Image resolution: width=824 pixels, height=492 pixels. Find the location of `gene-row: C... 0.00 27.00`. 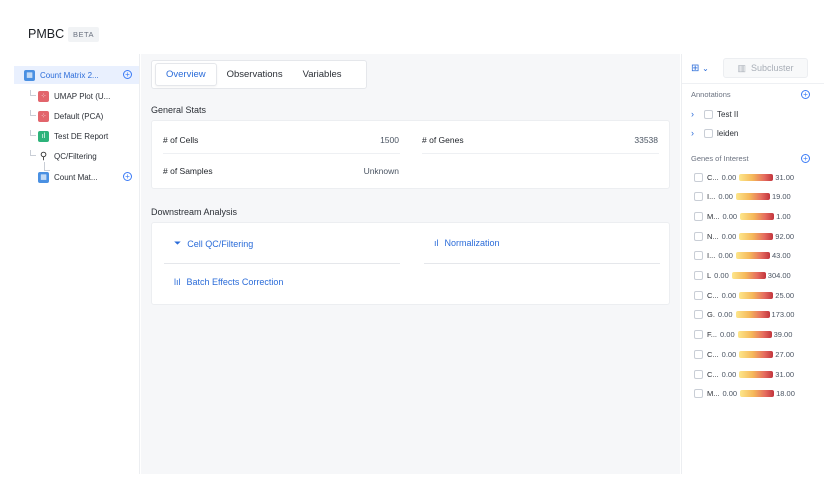

gene-row: C... 0.00 27.00 is located at coordinates (744, 354).